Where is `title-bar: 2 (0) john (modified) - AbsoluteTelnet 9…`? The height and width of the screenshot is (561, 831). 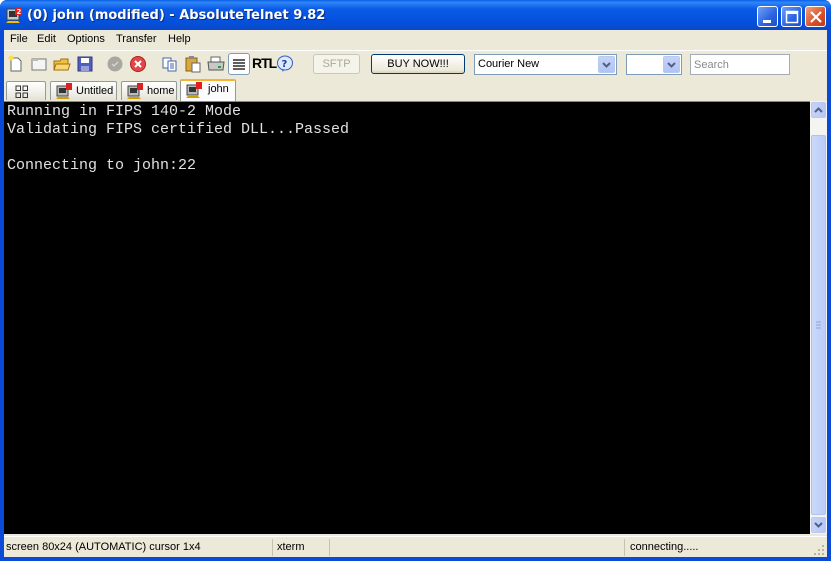 title-bar: 2 (0) john (modified) - AbsoluteTelnet 9… is located at coordinates (415, 15).